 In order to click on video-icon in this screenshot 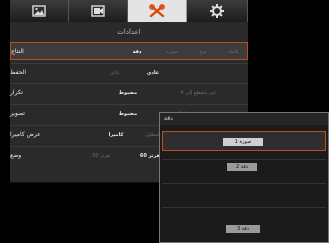, I will do `click(98, 11)`.